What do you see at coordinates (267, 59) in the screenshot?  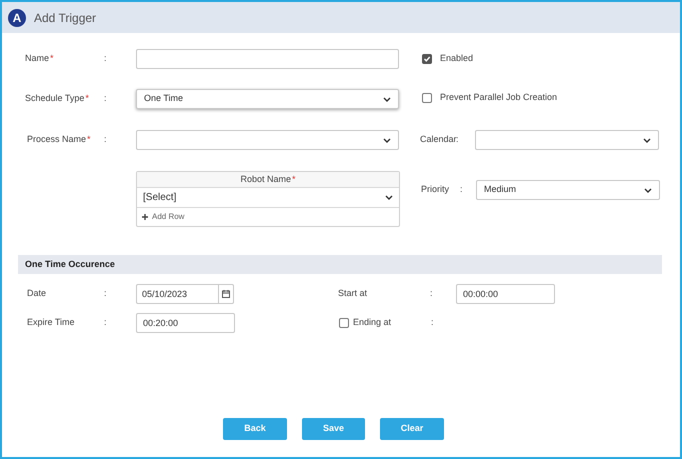 I see `input-field` at bounding box center [267, 59].